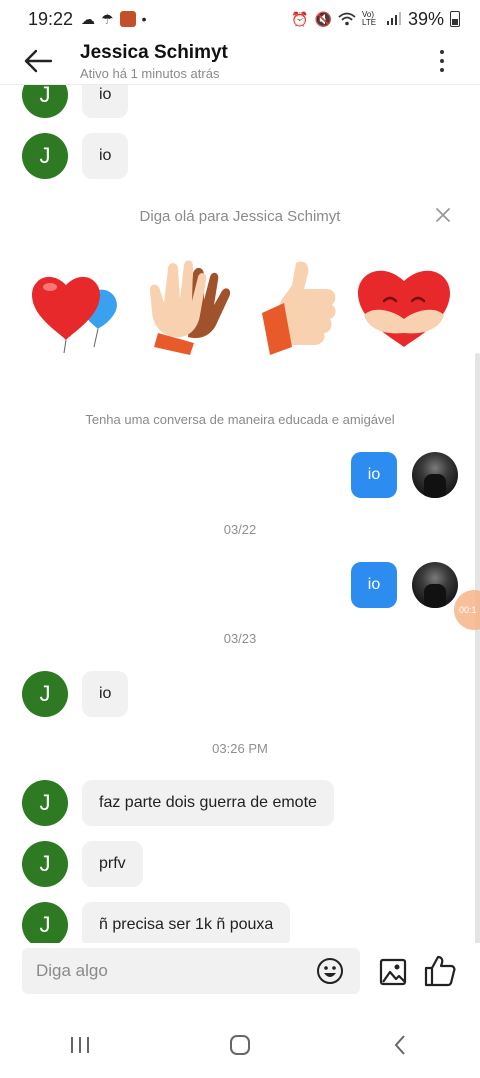 The height and width of the screenshot is (1078, 480). What do you see at coordinates (393, 18) in the screenshot?
I see `signal-icon` at bounding box center [393, 18].